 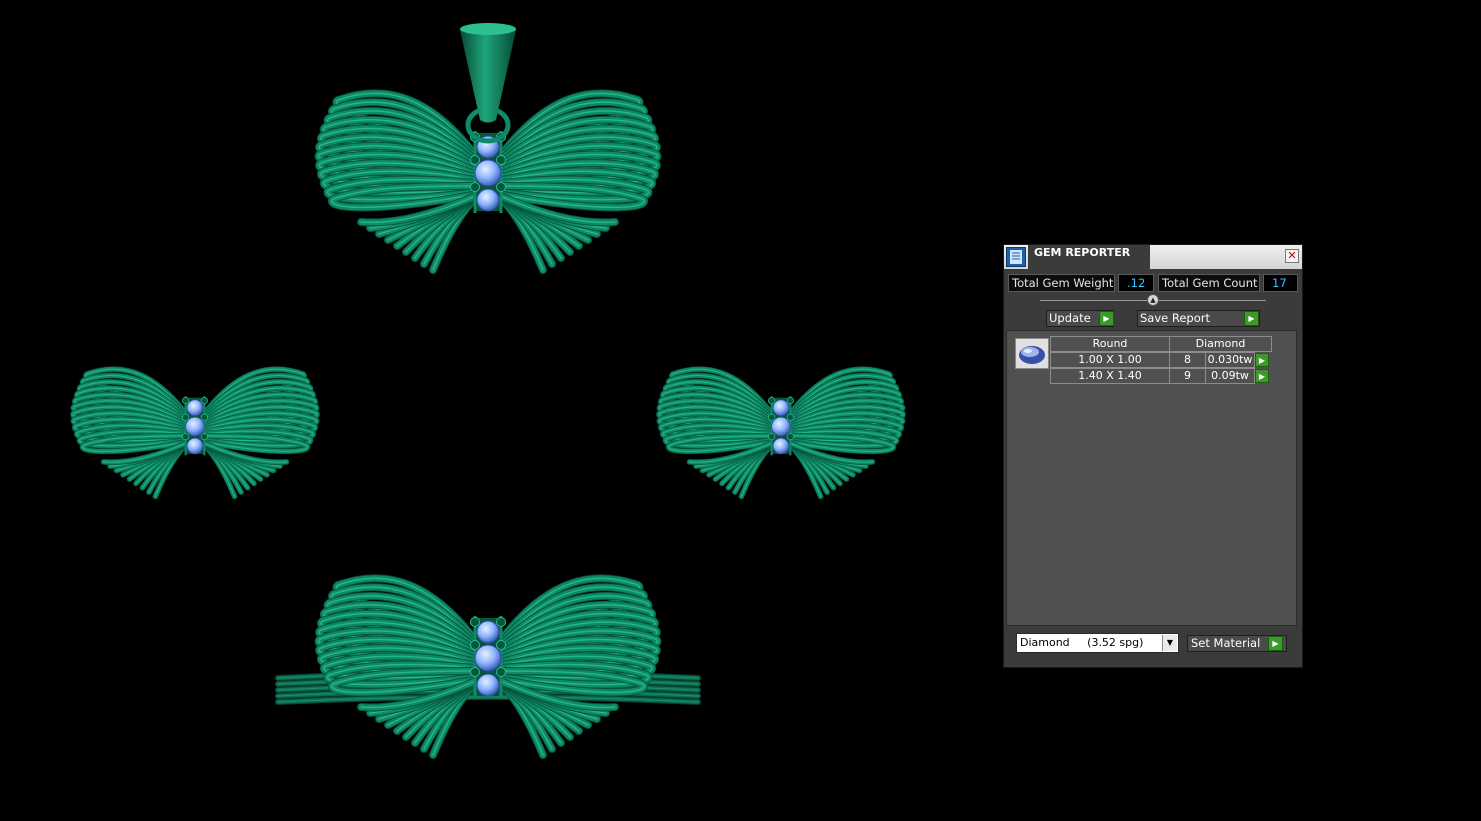 I want to click on update-go-icon: ▶, so click(x=1106, y=318).